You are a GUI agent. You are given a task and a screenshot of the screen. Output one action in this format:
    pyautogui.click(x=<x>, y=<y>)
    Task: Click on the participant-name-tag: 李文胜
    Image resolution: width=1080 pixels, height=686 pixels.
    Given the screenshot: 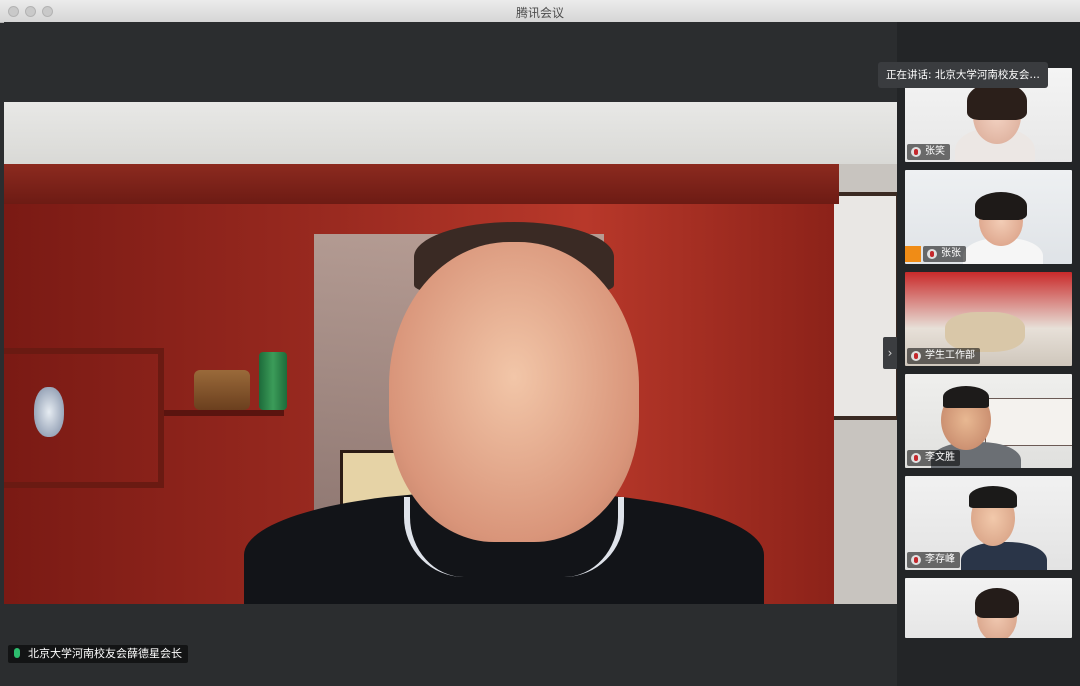 What is the action you would take?
    pyautogui.click(x=933, y=458)
    